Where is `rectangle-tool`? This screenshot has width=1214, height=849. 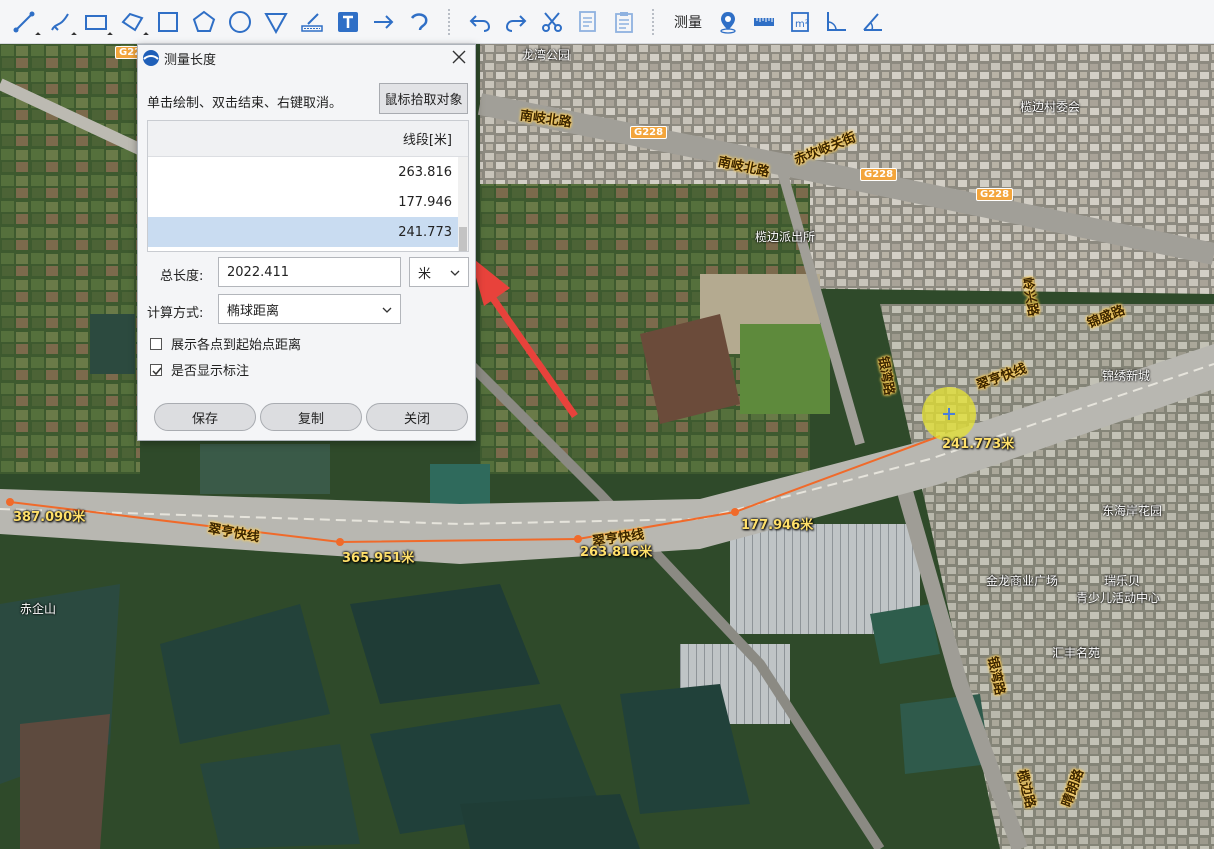 rectangle-tool is located at coordinates (96, 22).